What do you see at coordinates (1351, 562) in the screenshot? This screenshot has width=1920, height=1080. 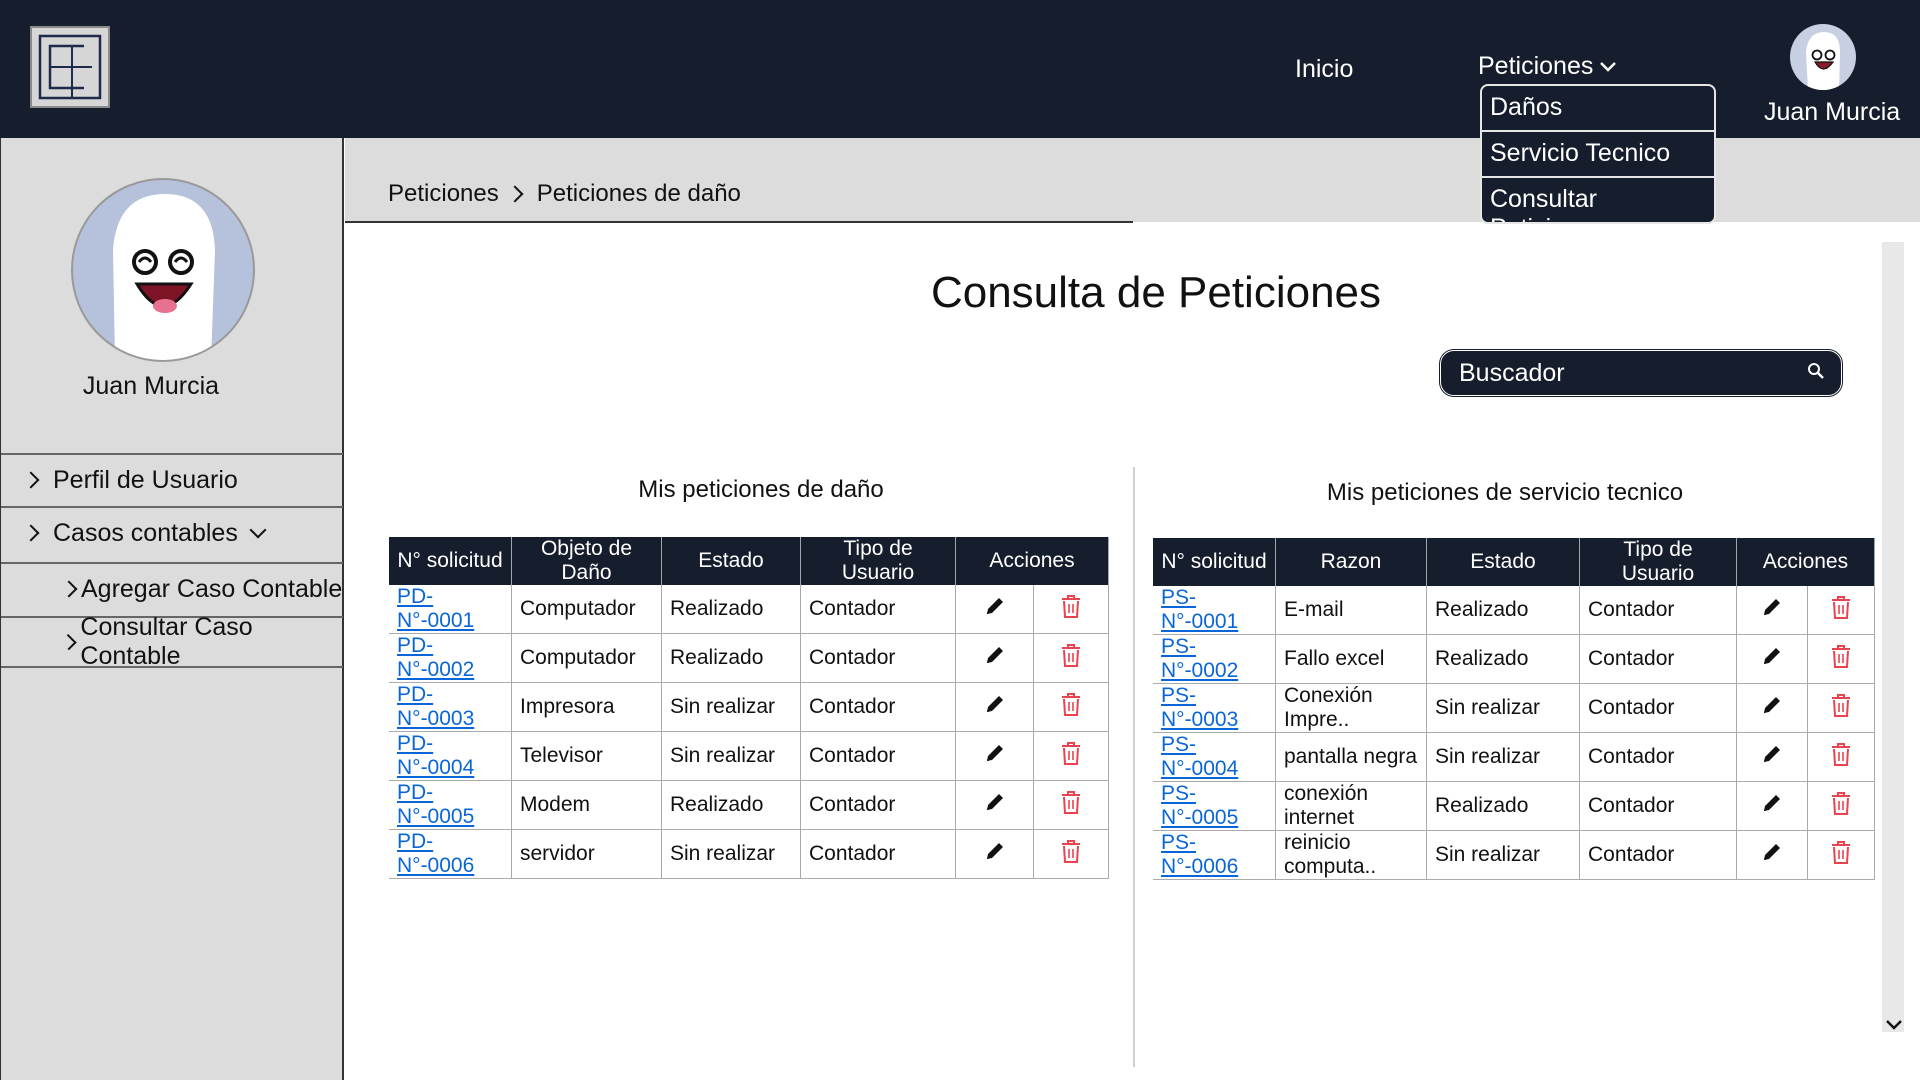 I see `column-header: Razon` at bounding box center [1351, 562].